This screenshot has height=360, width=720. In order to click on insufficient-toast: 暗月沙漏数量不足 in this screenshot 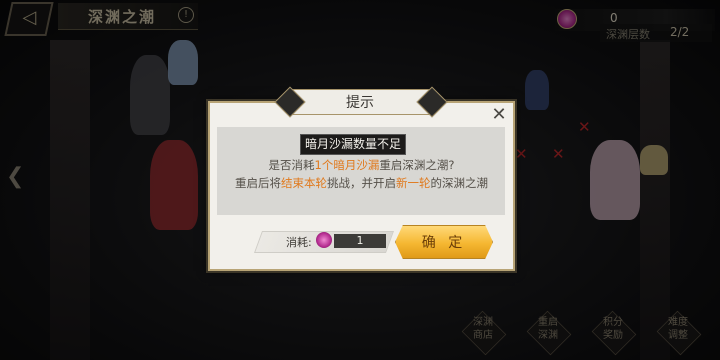, I will do `click(353, 144)`.